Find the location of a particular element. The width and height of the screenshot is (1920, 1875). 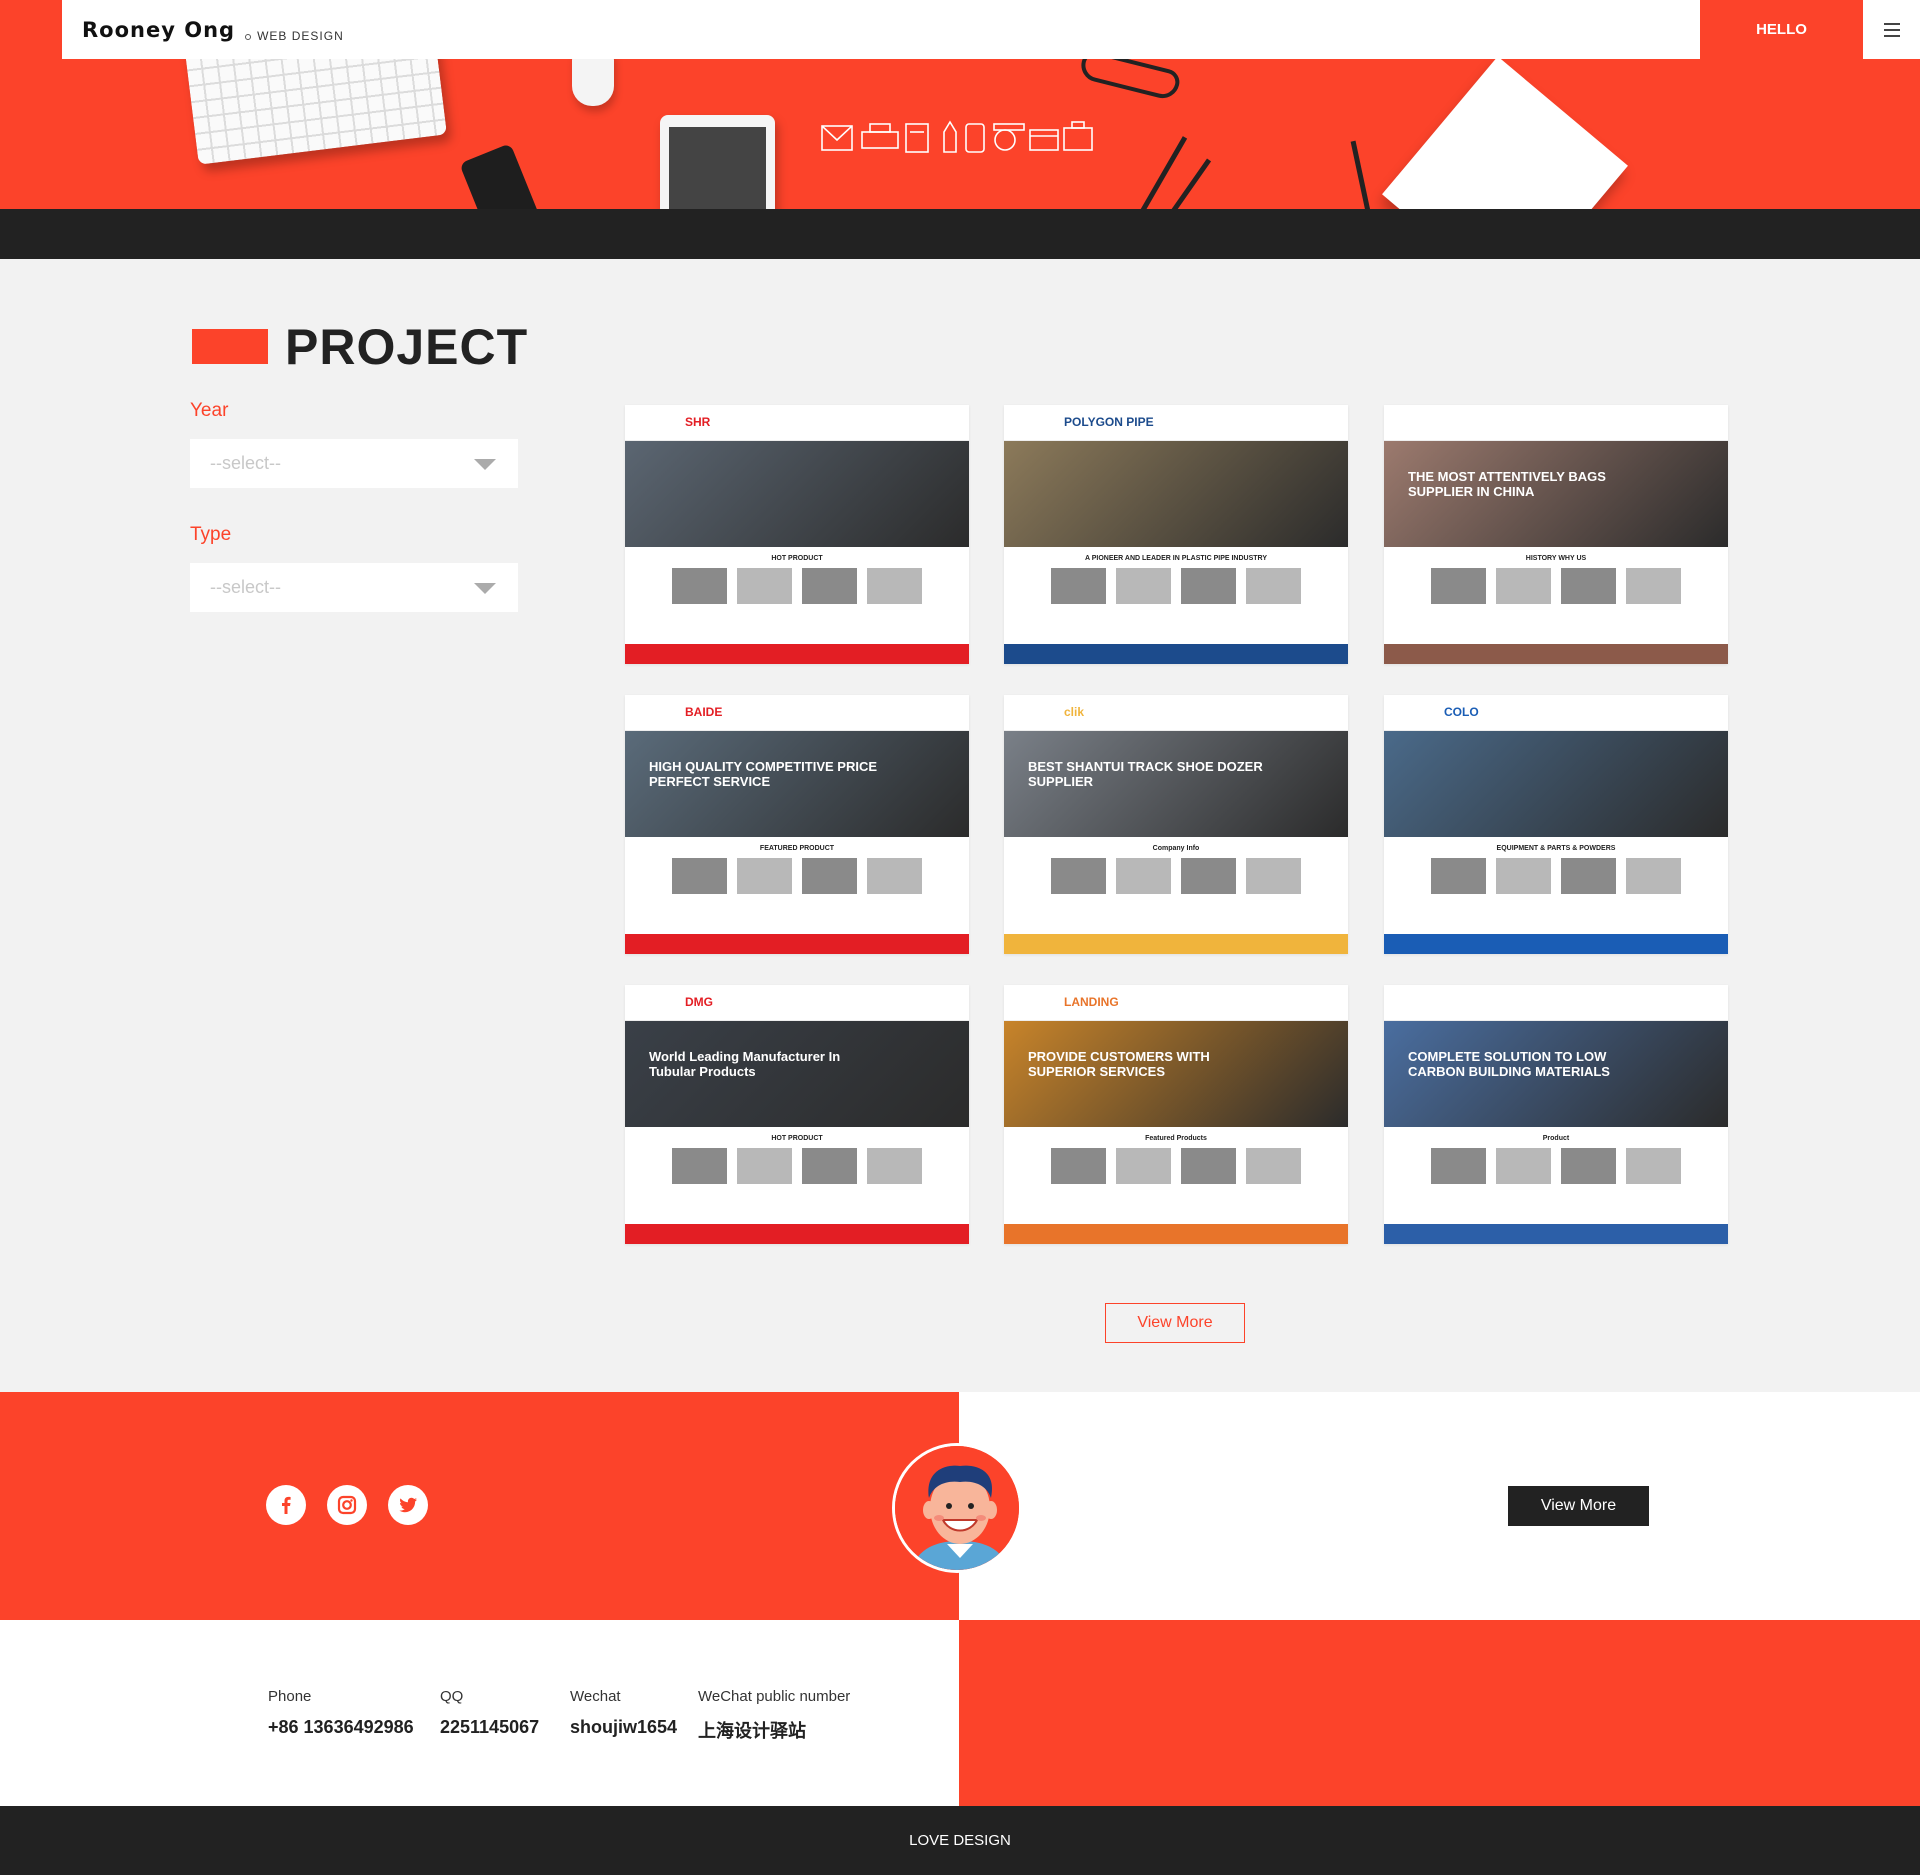

project-card: COLO EQUIPMENT & PARTS & POWDERS is located at coordinates (1556, 824).